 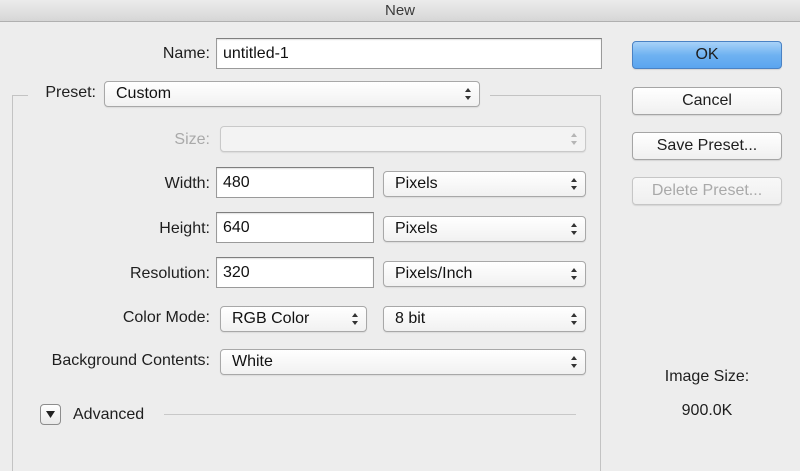 What do you see at coordinates (707, 410) in the screenshot?
I see `image-size-value: 900.0K` at bounding box center [707, 410].